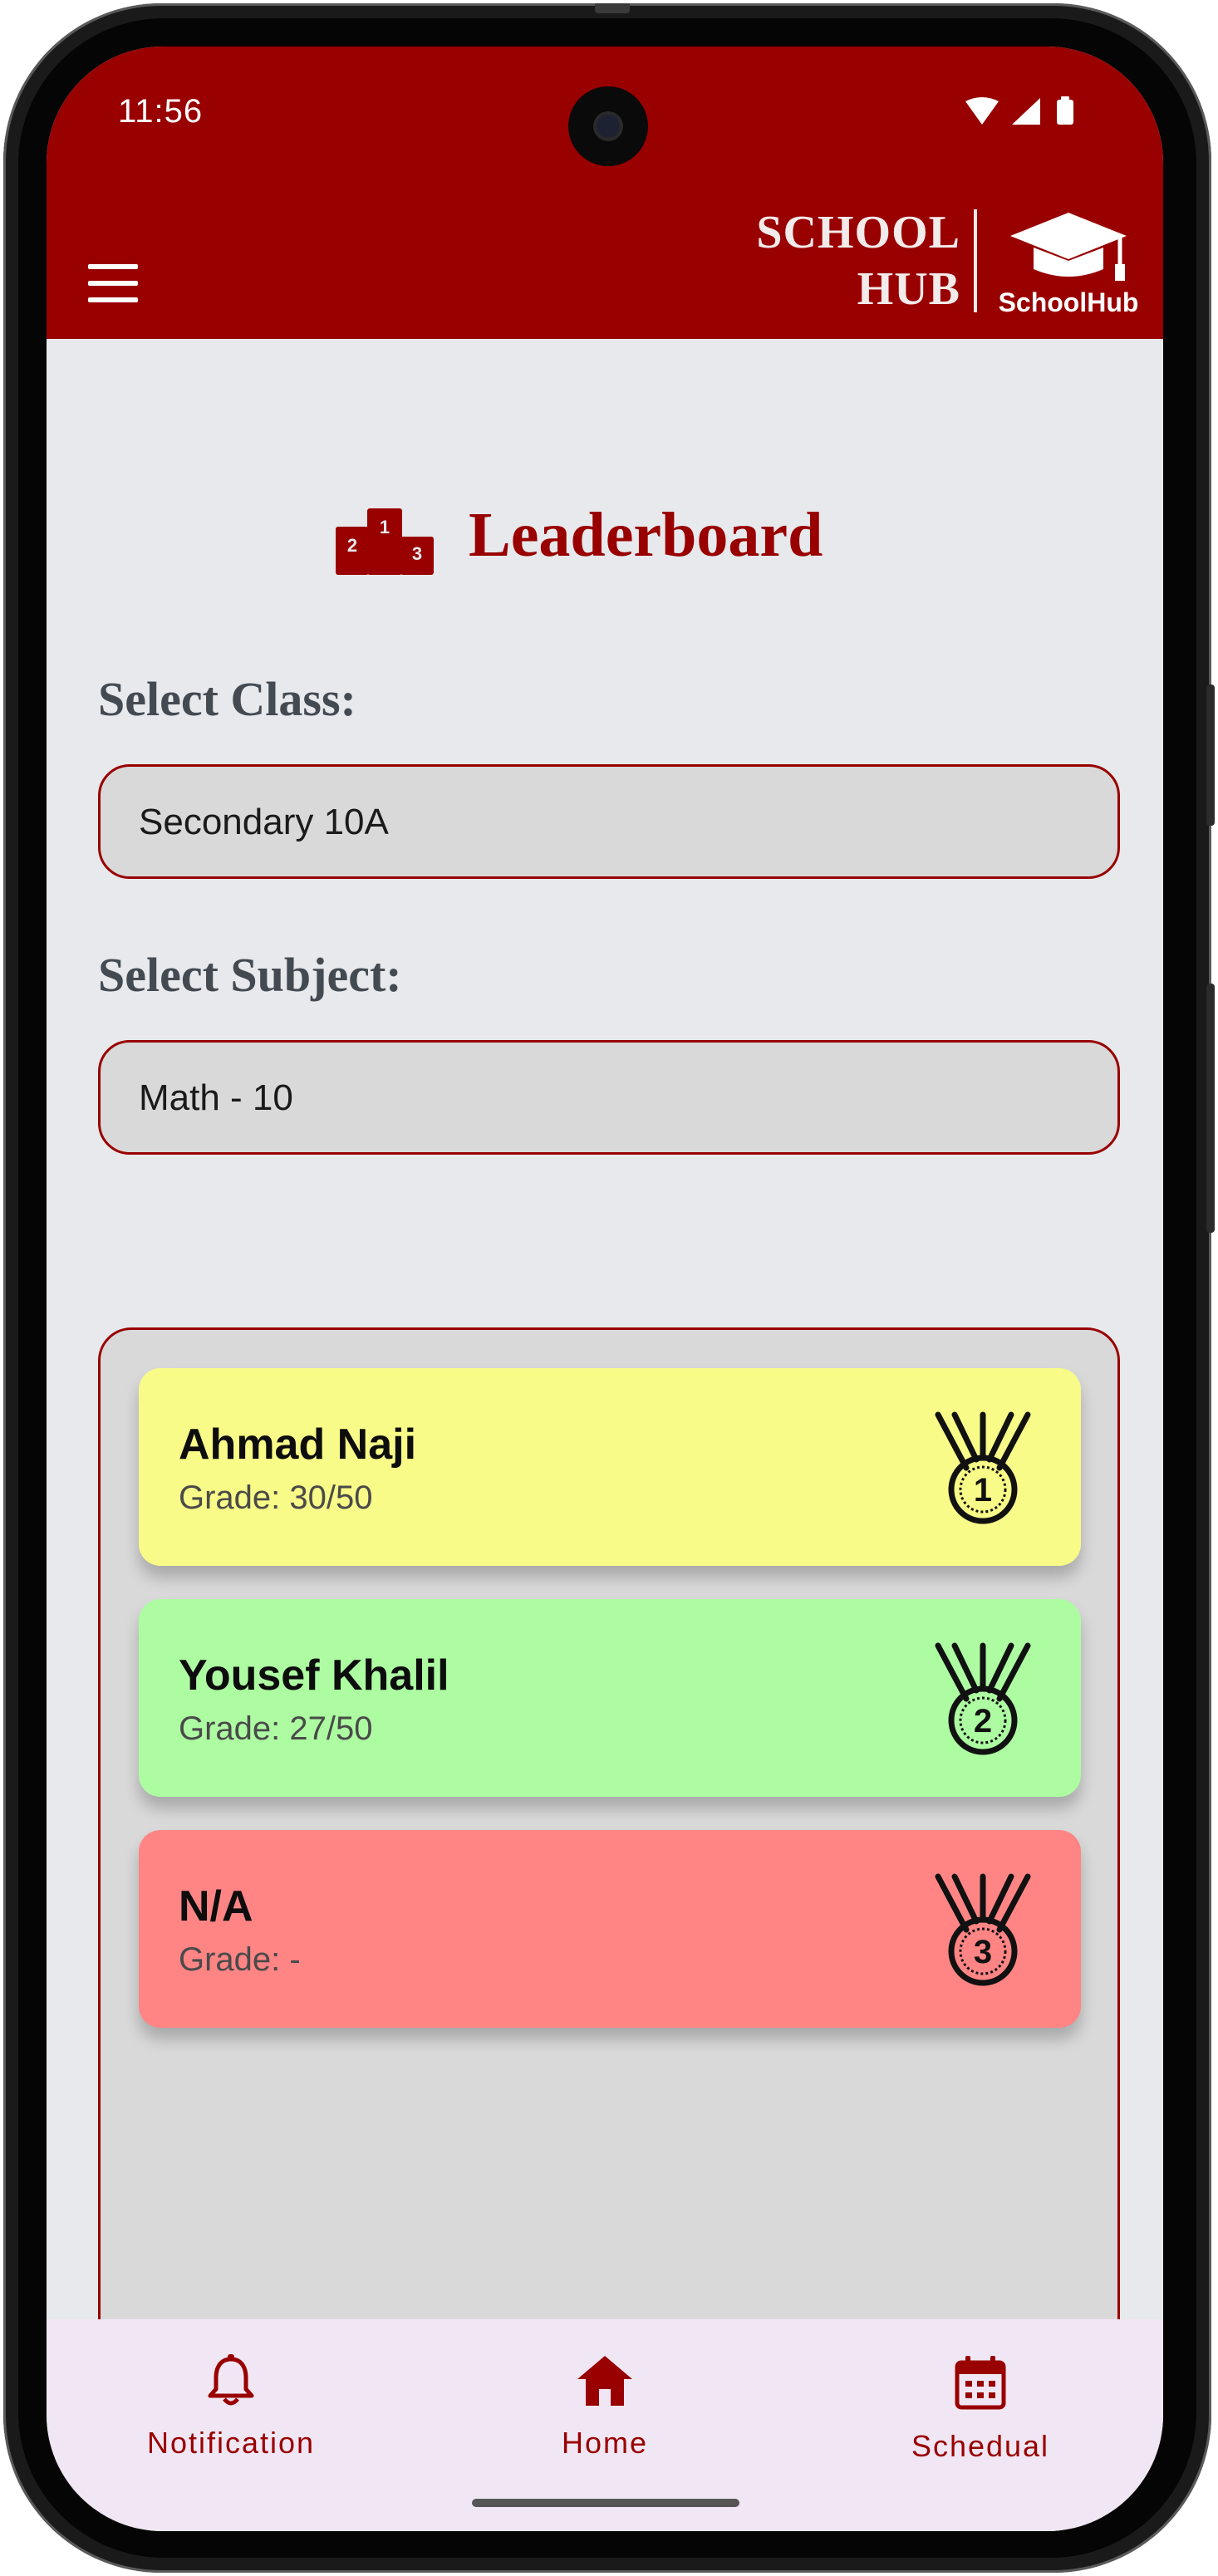 Image resolution: width=1218 pixels, height=2576 pixels. I want to click on brand-divider, so click(975, 260).